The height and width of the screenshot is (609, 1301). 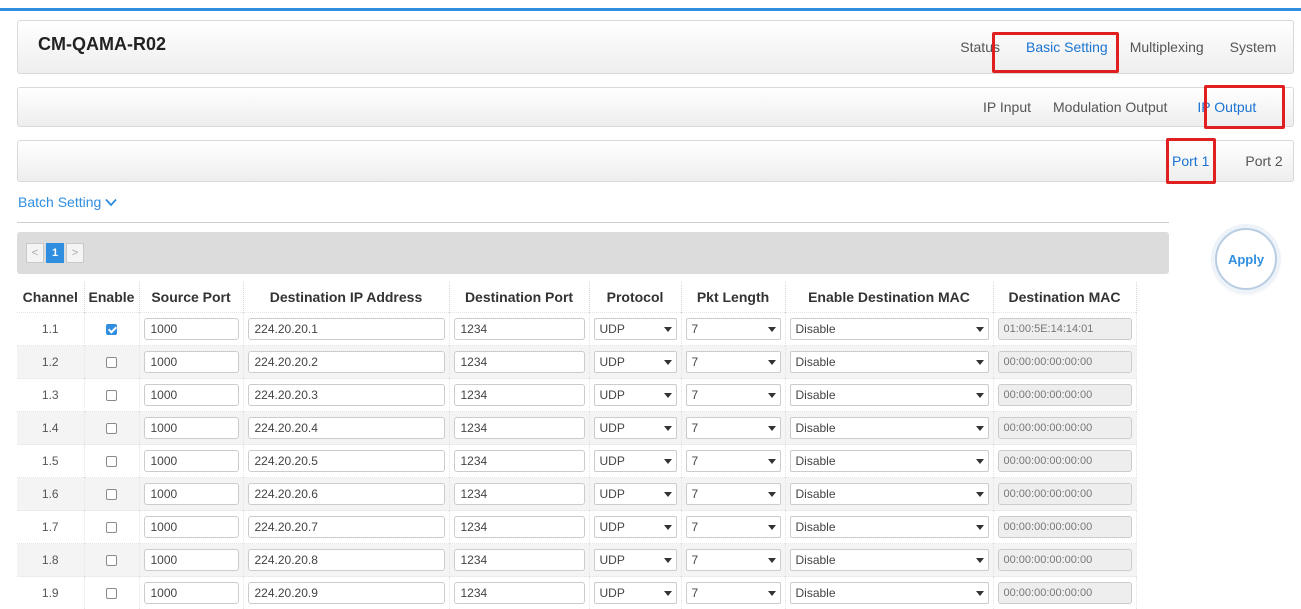 What do you see at coordinates (1167, 47) in the screenshot?
I see `nav-multiplexing: Multiplexing` at bounding box center [1167, 47].